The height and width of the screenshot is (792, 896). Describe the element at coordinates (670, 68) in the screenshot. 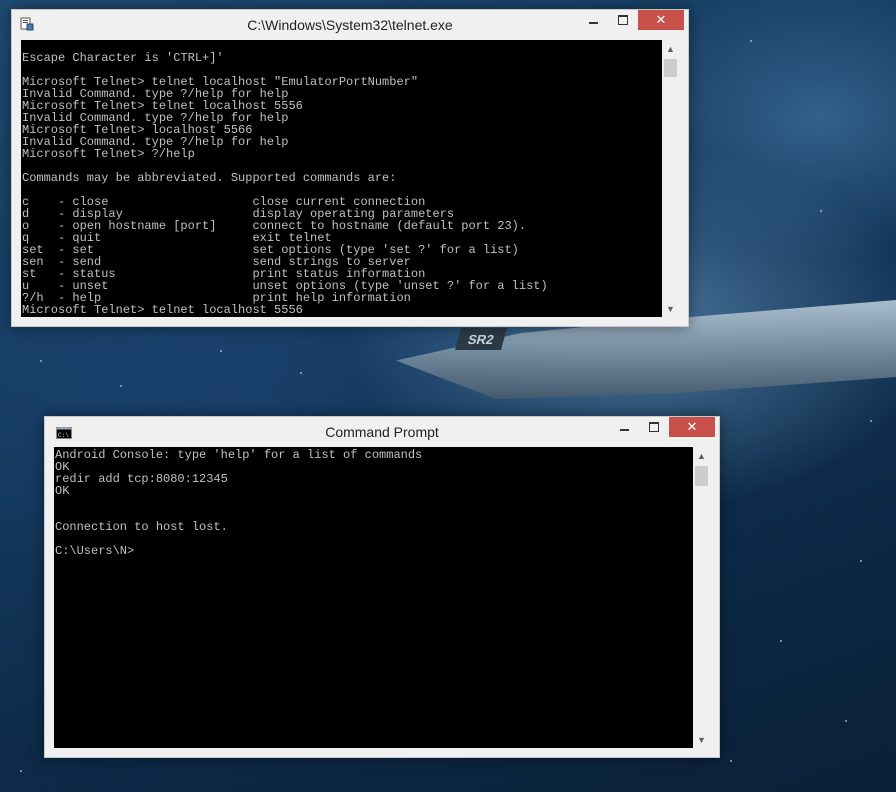

I see `telnet-scroll-thumb` at that location.